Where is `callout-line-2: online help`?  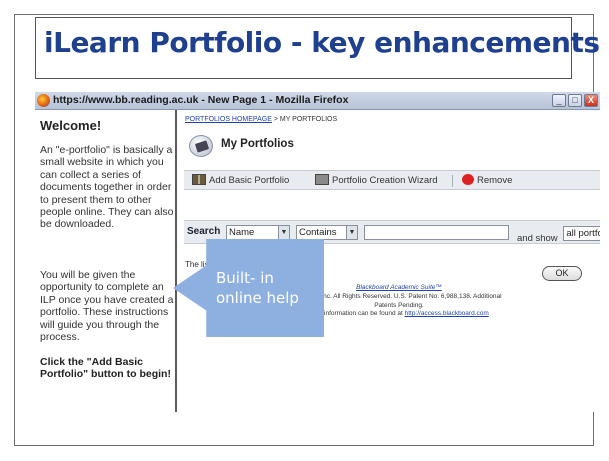 callout-line-2: online help is located at coordinates (257, 298).